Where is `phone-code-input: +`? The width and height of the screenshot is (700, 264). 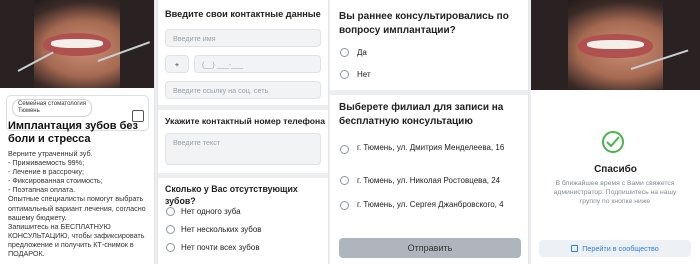
phone-code-input: + is located at coordinates (177, 64).